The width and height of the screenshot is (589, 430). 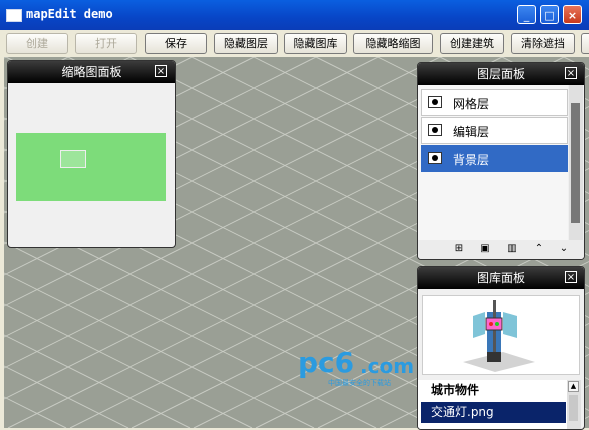 I want to click on watermark-suffix: .com, so click(x=387, y=366).